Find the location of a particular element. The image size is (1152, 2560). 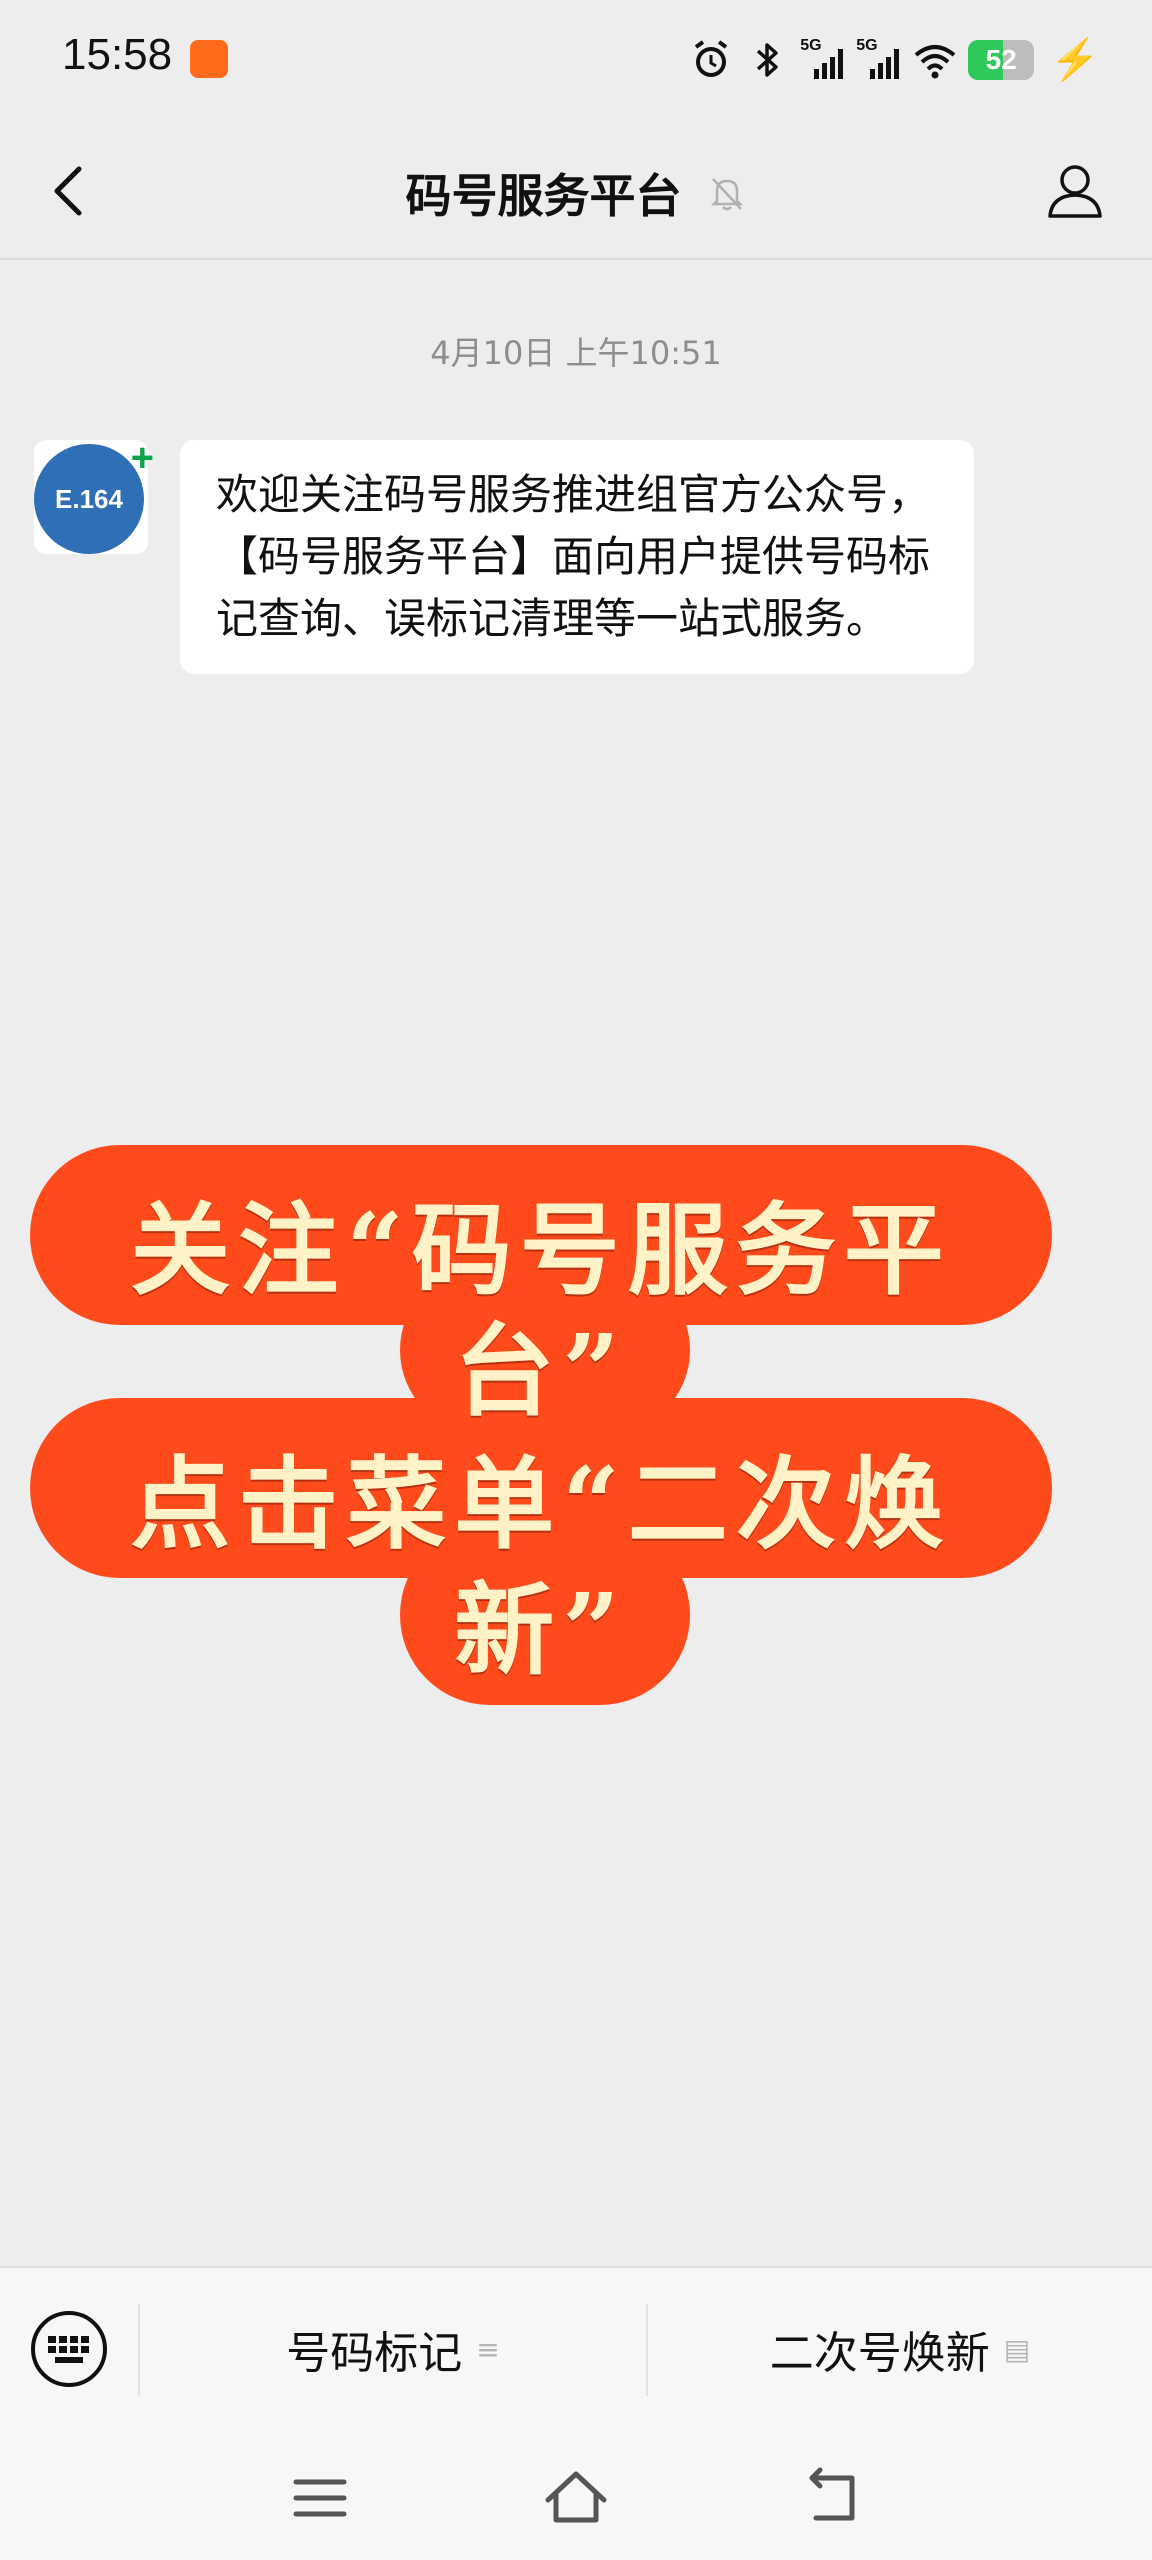

wifi-icon is located at coordinates (935, 61).